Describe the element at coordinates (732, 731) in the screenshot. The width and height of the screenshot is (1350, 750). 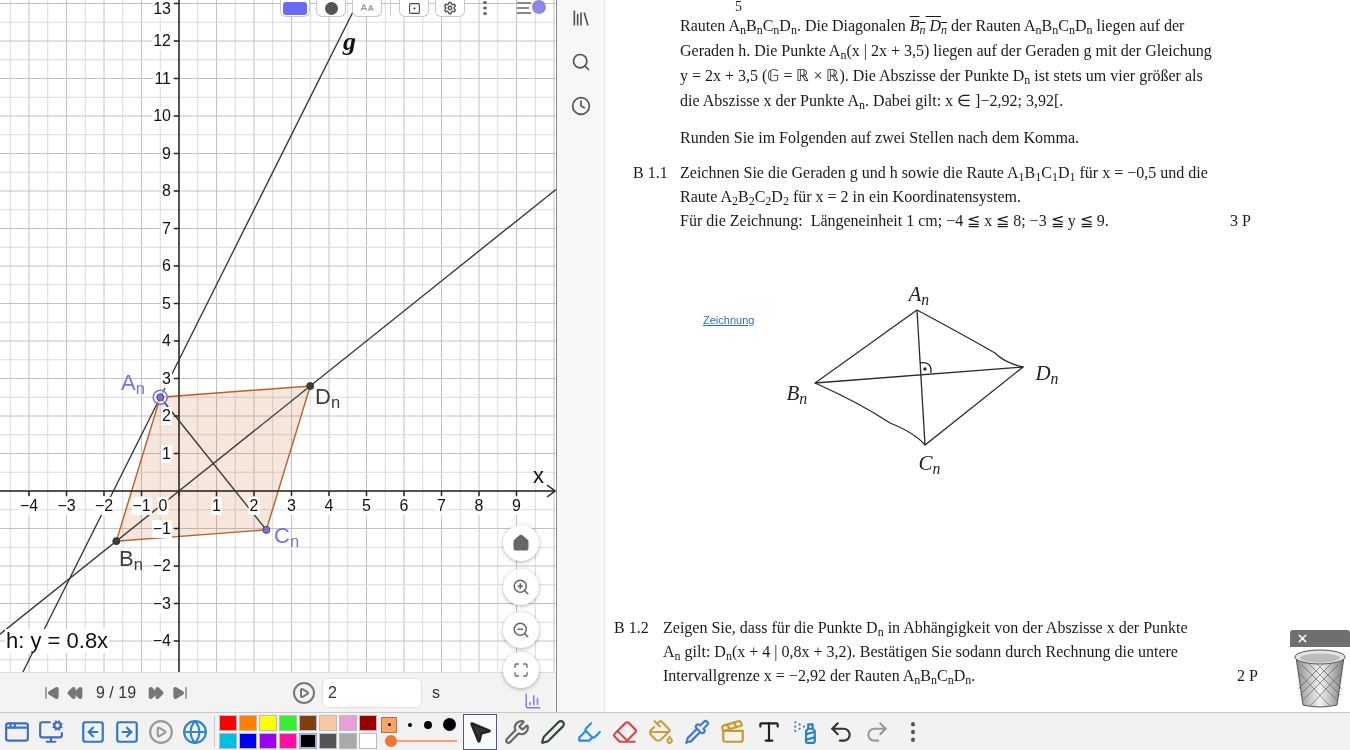
I see `clapperboard-icon` at that location.